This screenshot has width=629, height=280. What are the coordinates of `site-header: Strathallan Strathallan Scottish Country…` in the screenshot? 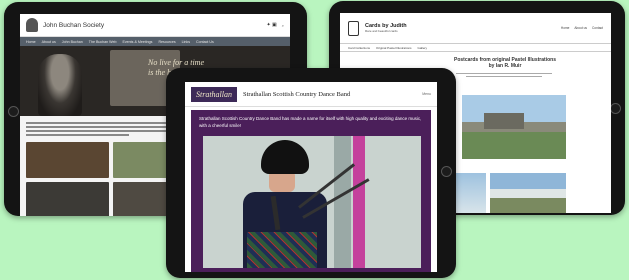 It's located at (311, 94).